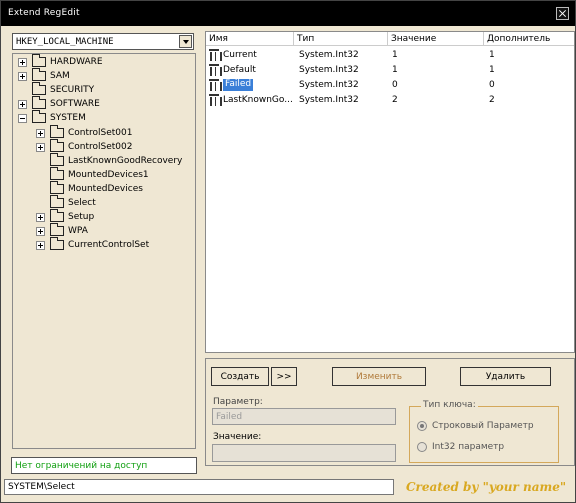 Image resolution: width=576 pixels, height=503 pixels. Describe the element at coordinates (238, 402) in the screenshot. I see `param-label: Параметр:` at that location.